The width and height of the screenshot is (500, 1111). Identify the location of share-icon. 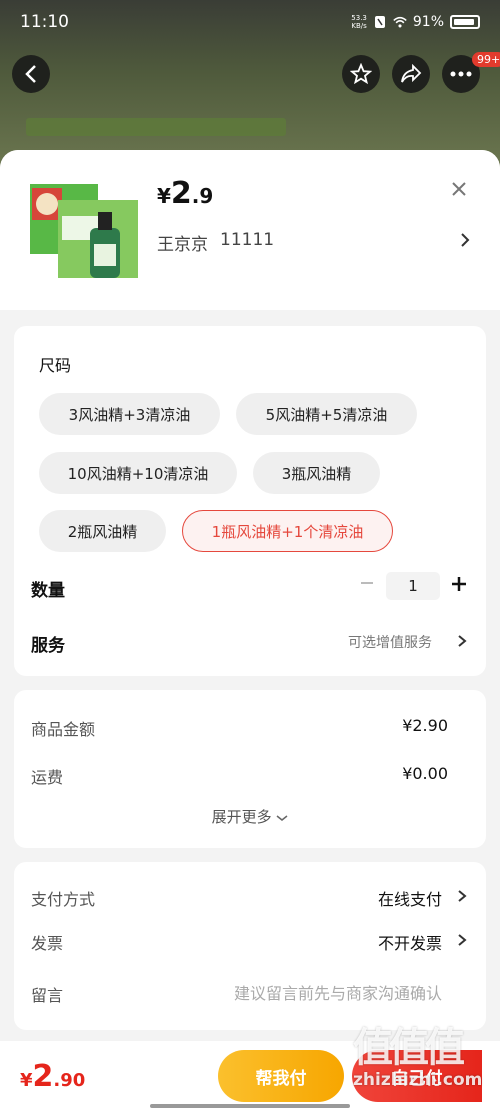
(411, 73).